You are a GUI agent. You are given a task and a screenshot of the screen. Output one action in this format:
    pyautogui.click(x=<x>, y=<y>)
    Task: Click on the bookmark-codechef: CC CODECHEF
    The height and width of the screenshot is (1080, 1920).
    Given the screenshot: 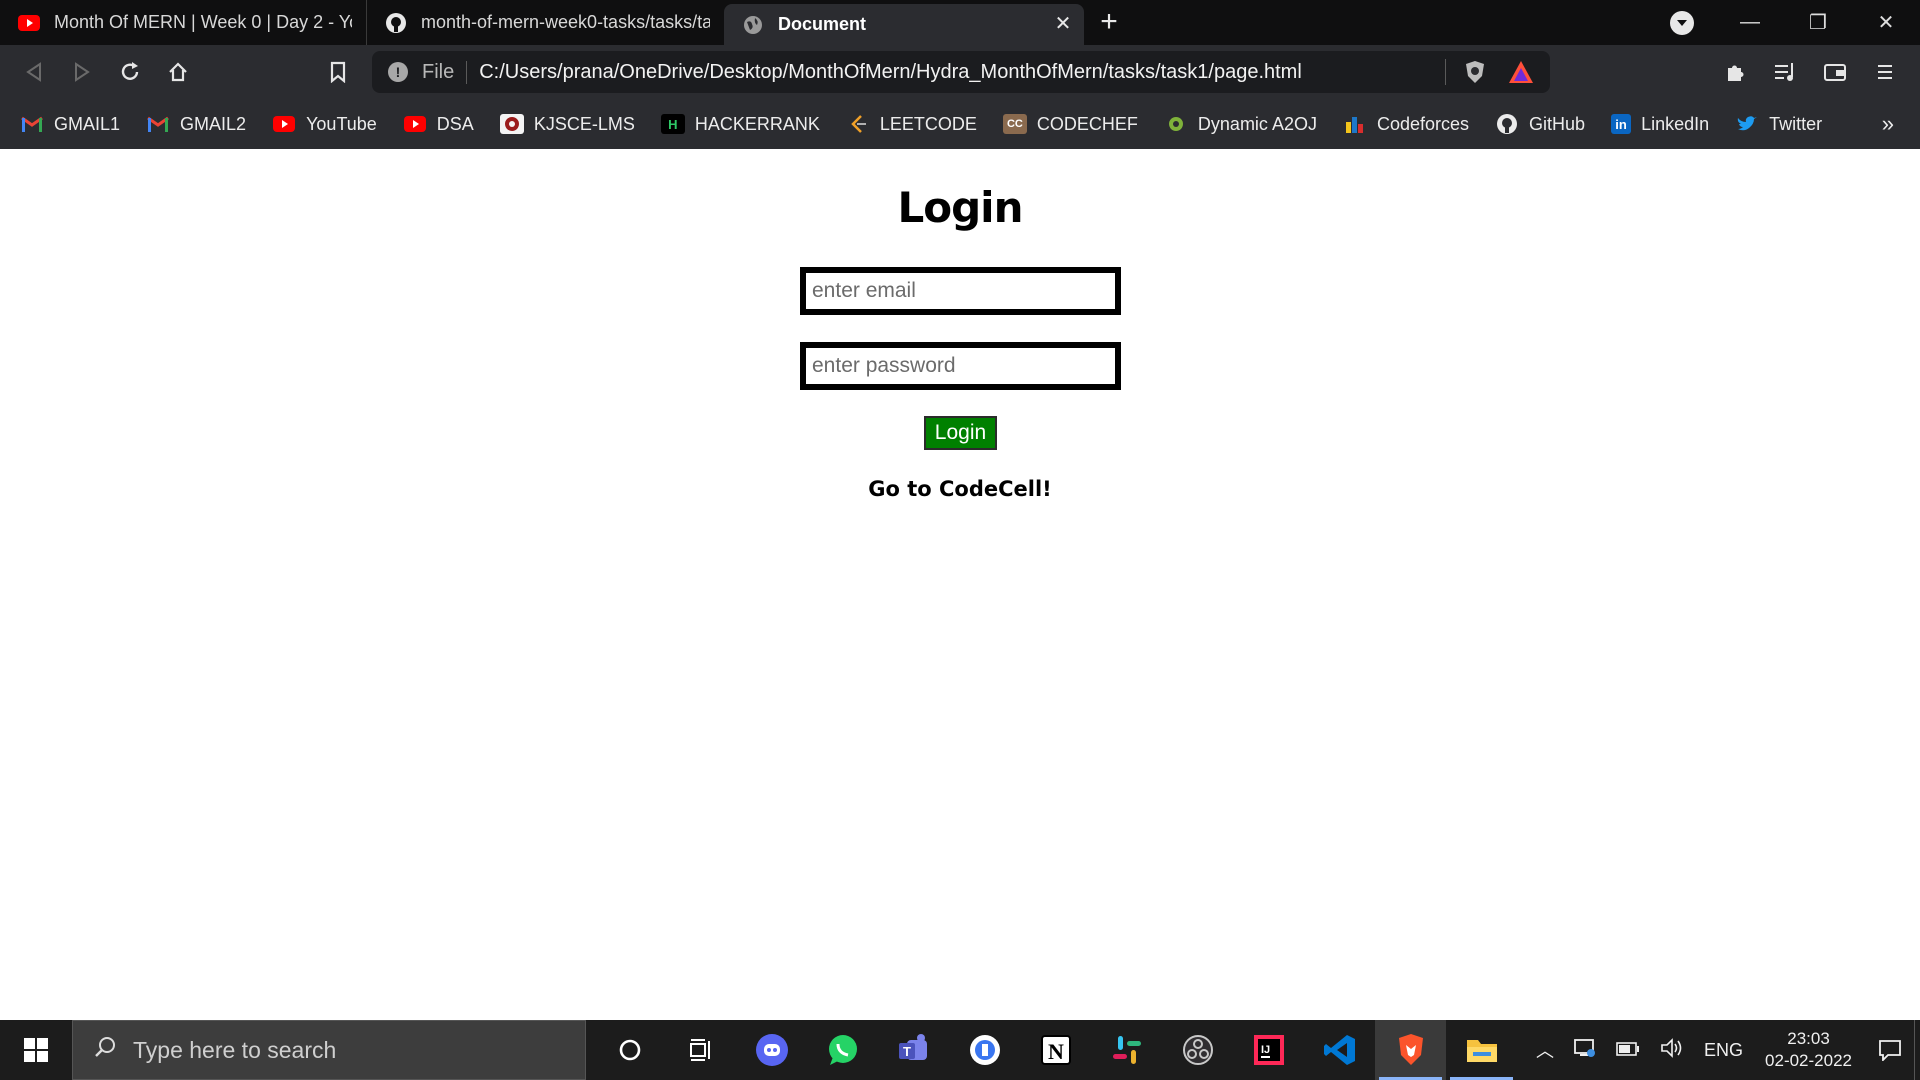 What is the action you would take?
    pyautogui.click(x=1070, y=124)
    